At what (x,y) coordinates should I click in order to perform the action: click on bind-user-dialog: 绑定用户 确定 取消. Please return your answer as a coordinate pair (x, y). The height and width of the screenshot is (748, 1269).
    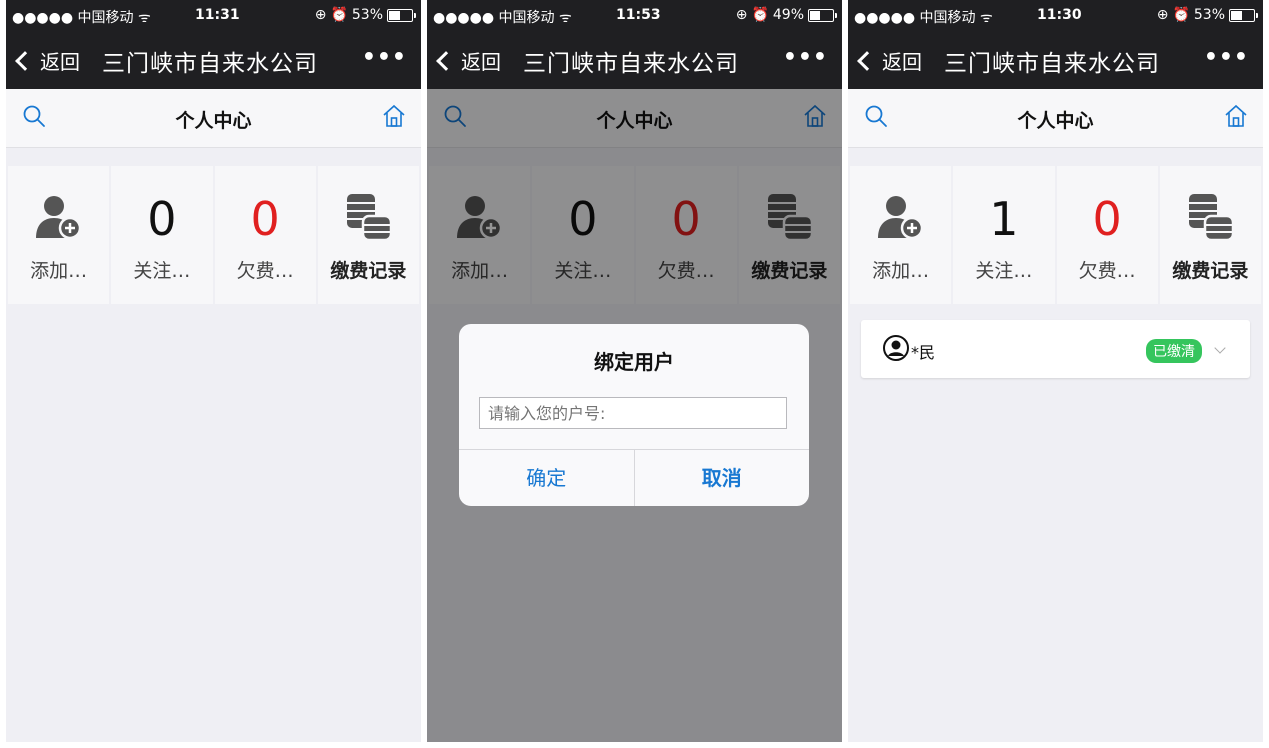
    Looking at the image, I should click on (634, 415).